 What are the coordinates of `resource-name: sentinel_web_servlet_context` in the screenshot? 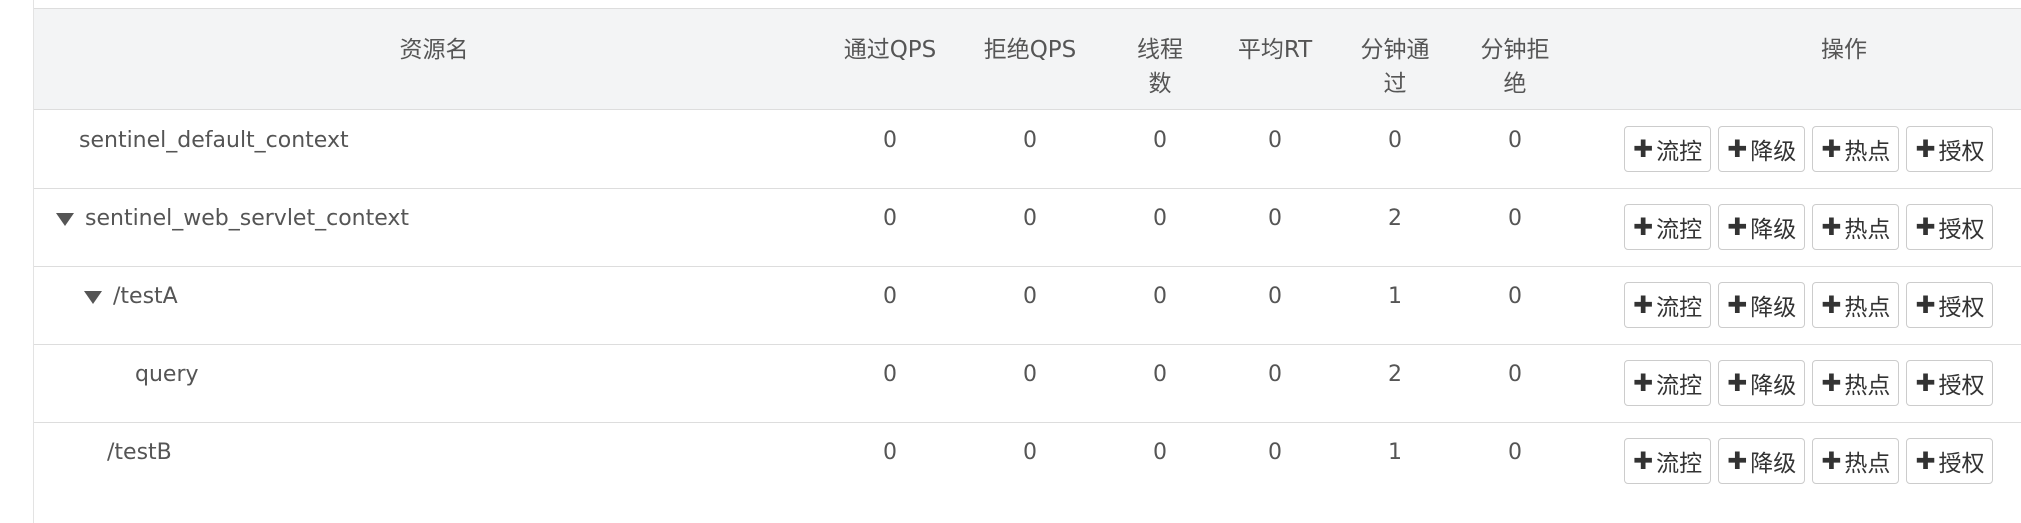 It's located at (247, 218).